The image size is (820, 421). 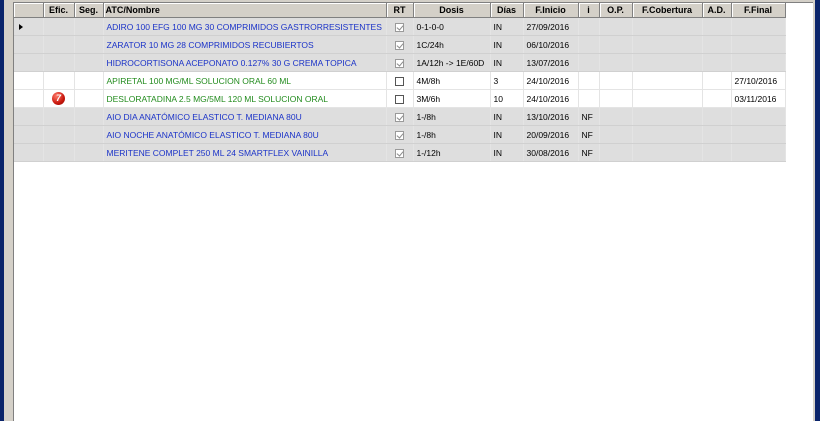 What do you see at coordinates (452, 152) in the screenshot?
I see `dosis-cell: 1-/12h` at bounding box center [452, 152].